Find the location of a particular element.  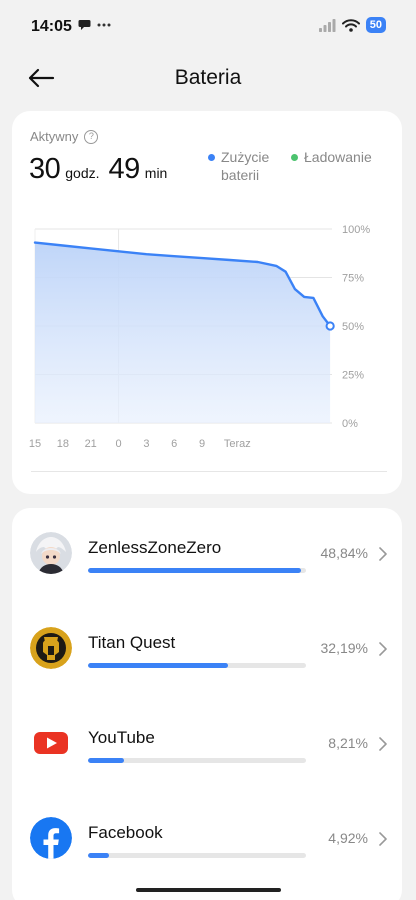

x-tick-label: 21 is located at coordinates (91, 444).